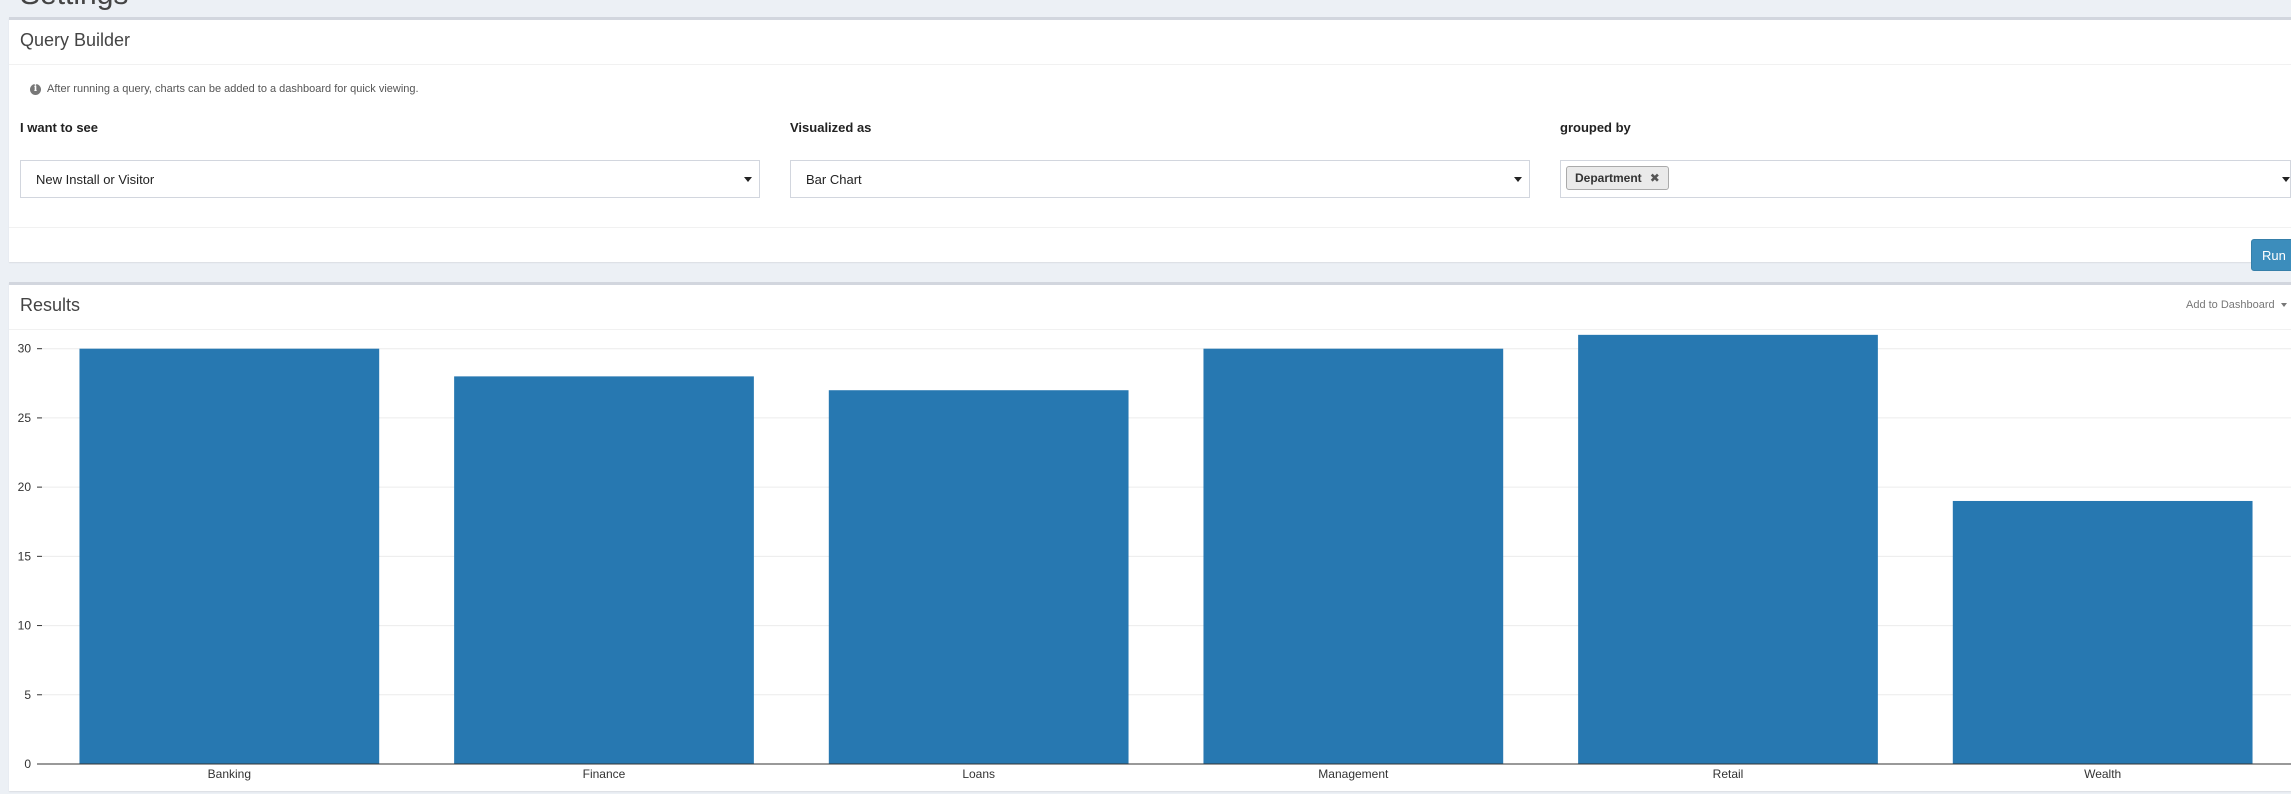  I want to click on y-tick-label: 10, so click(25, 626).